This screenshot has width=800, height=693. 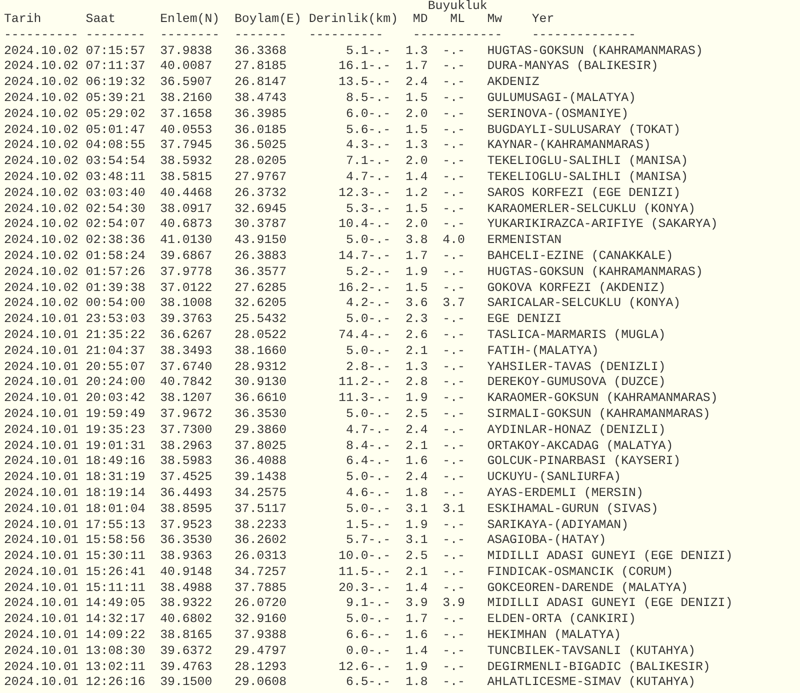 I want to click on longitude-cell: 26.0720, so click(x=260, y=603).